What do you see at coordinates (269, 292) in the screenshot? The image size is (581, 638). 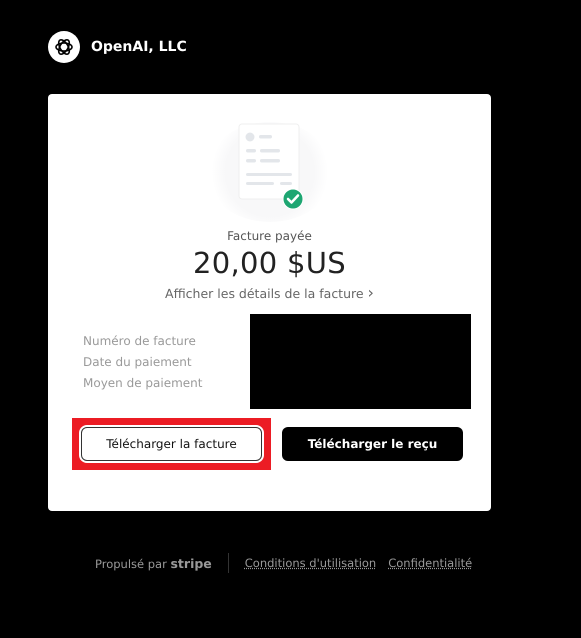 I see `details-link: Afficher les détails de la facture ›` at bounding box center [269, 292].